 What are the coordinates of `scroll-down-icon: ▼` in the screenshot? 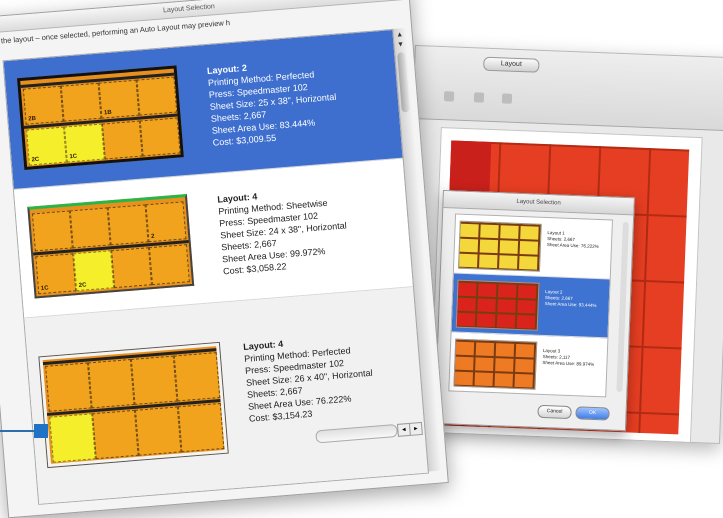 It's located at (400, 45).